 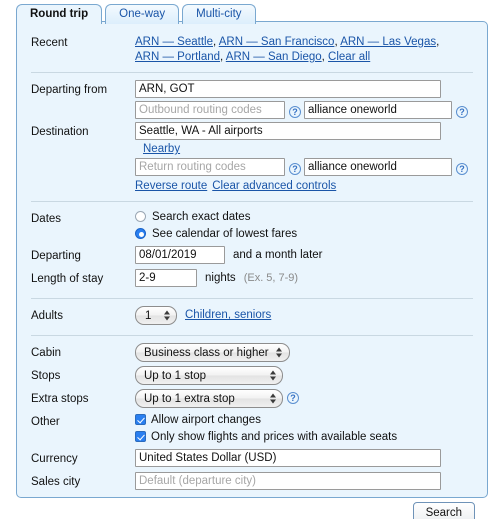 I want to click on passengers-section: Adults 1 Children, seniors, so click(x=252, y=316).